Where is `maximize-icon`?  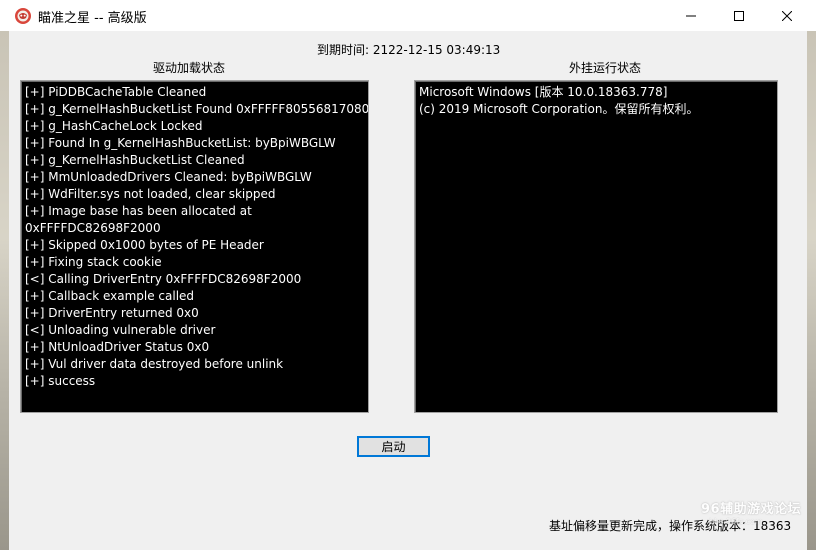 maximize-icon is located at coordinates (739, 15).